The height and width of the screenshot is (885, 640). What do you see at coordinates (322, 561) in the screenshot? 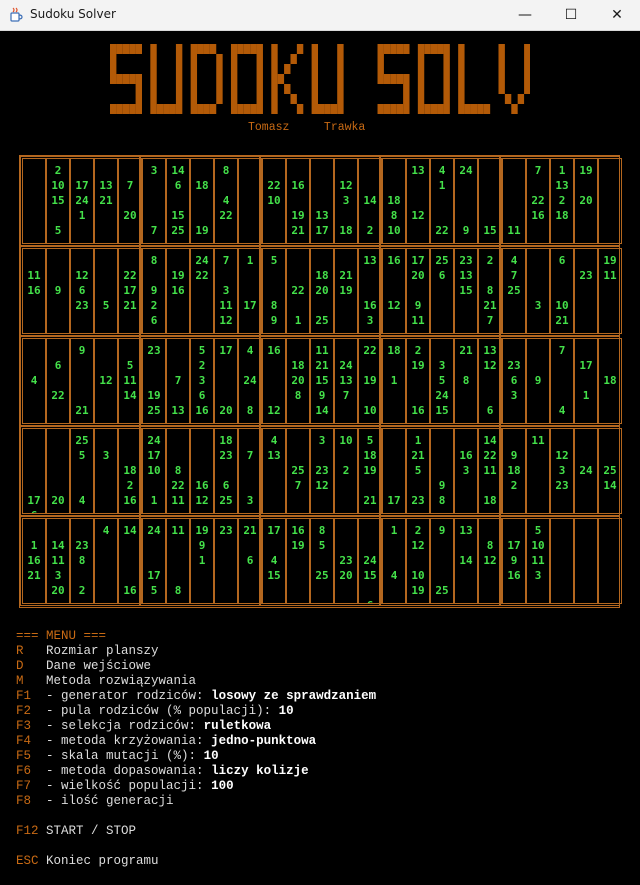
I see `sudoku-cell: 8 5 25` at bounding box center [322, 561].